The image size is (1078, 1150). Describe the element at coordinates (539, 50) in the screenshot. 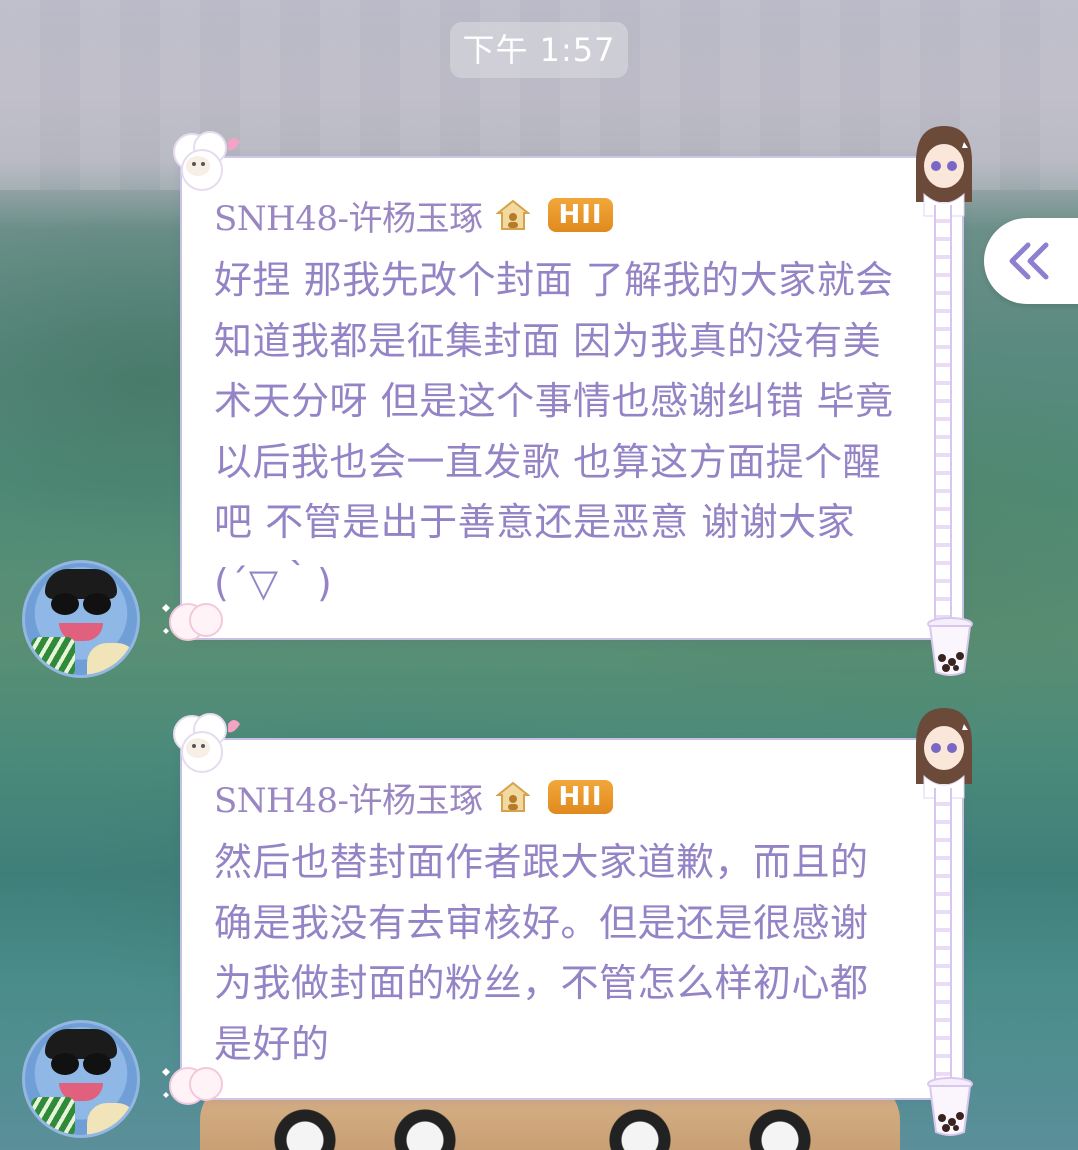

I see `message-timestamp: 下午 1:57` at that location.